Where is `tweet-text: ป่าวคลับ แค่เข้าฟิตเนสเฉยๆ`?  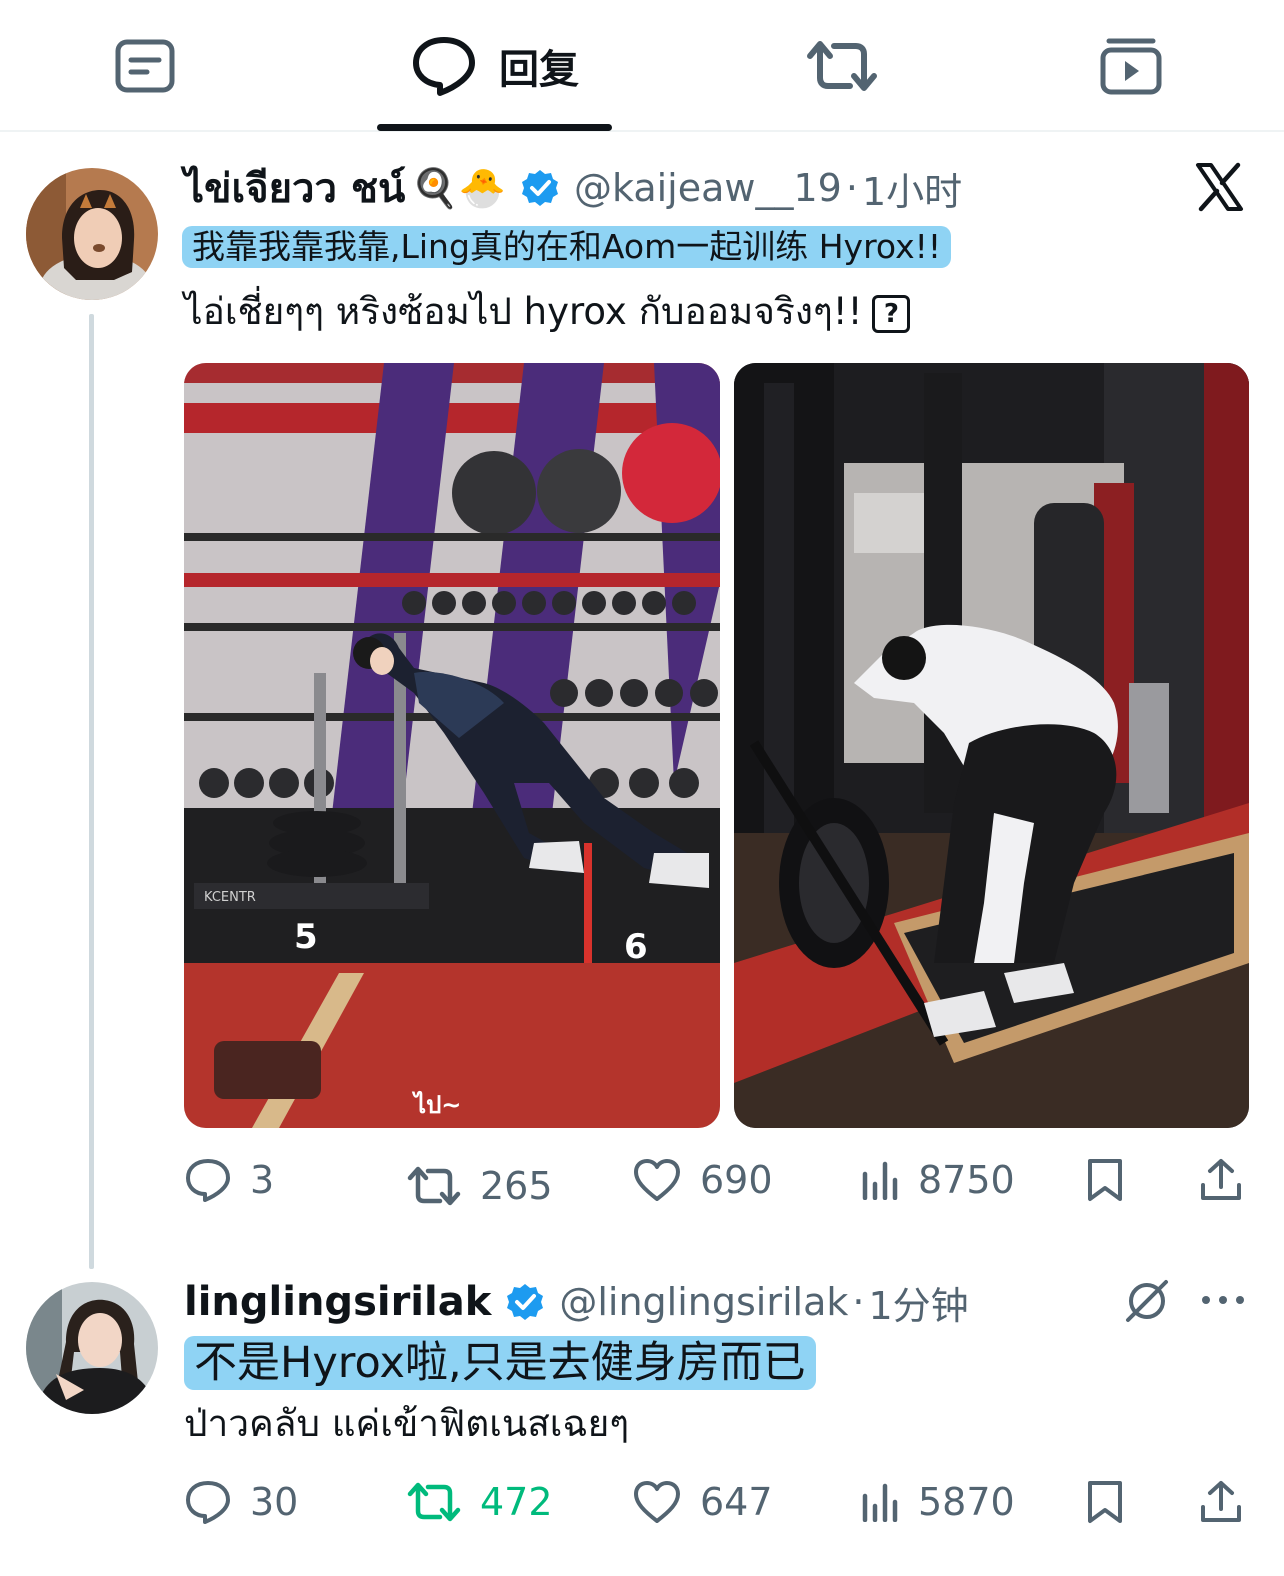
tweet-text: ป่าวคลับ แค่เข้าฟิตเนสเฉยๆ is located at coordinates (407, 1423).